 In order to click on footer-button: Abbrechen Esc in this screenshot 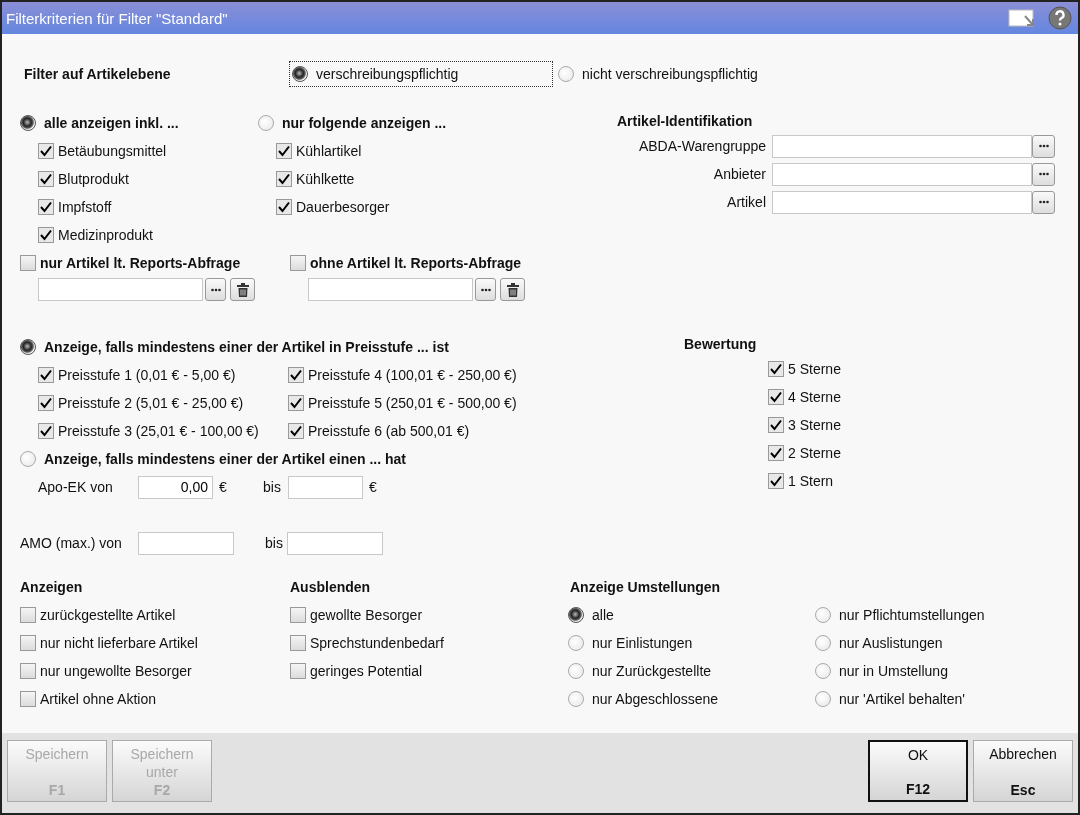, I will do `click(1023, 771)`.